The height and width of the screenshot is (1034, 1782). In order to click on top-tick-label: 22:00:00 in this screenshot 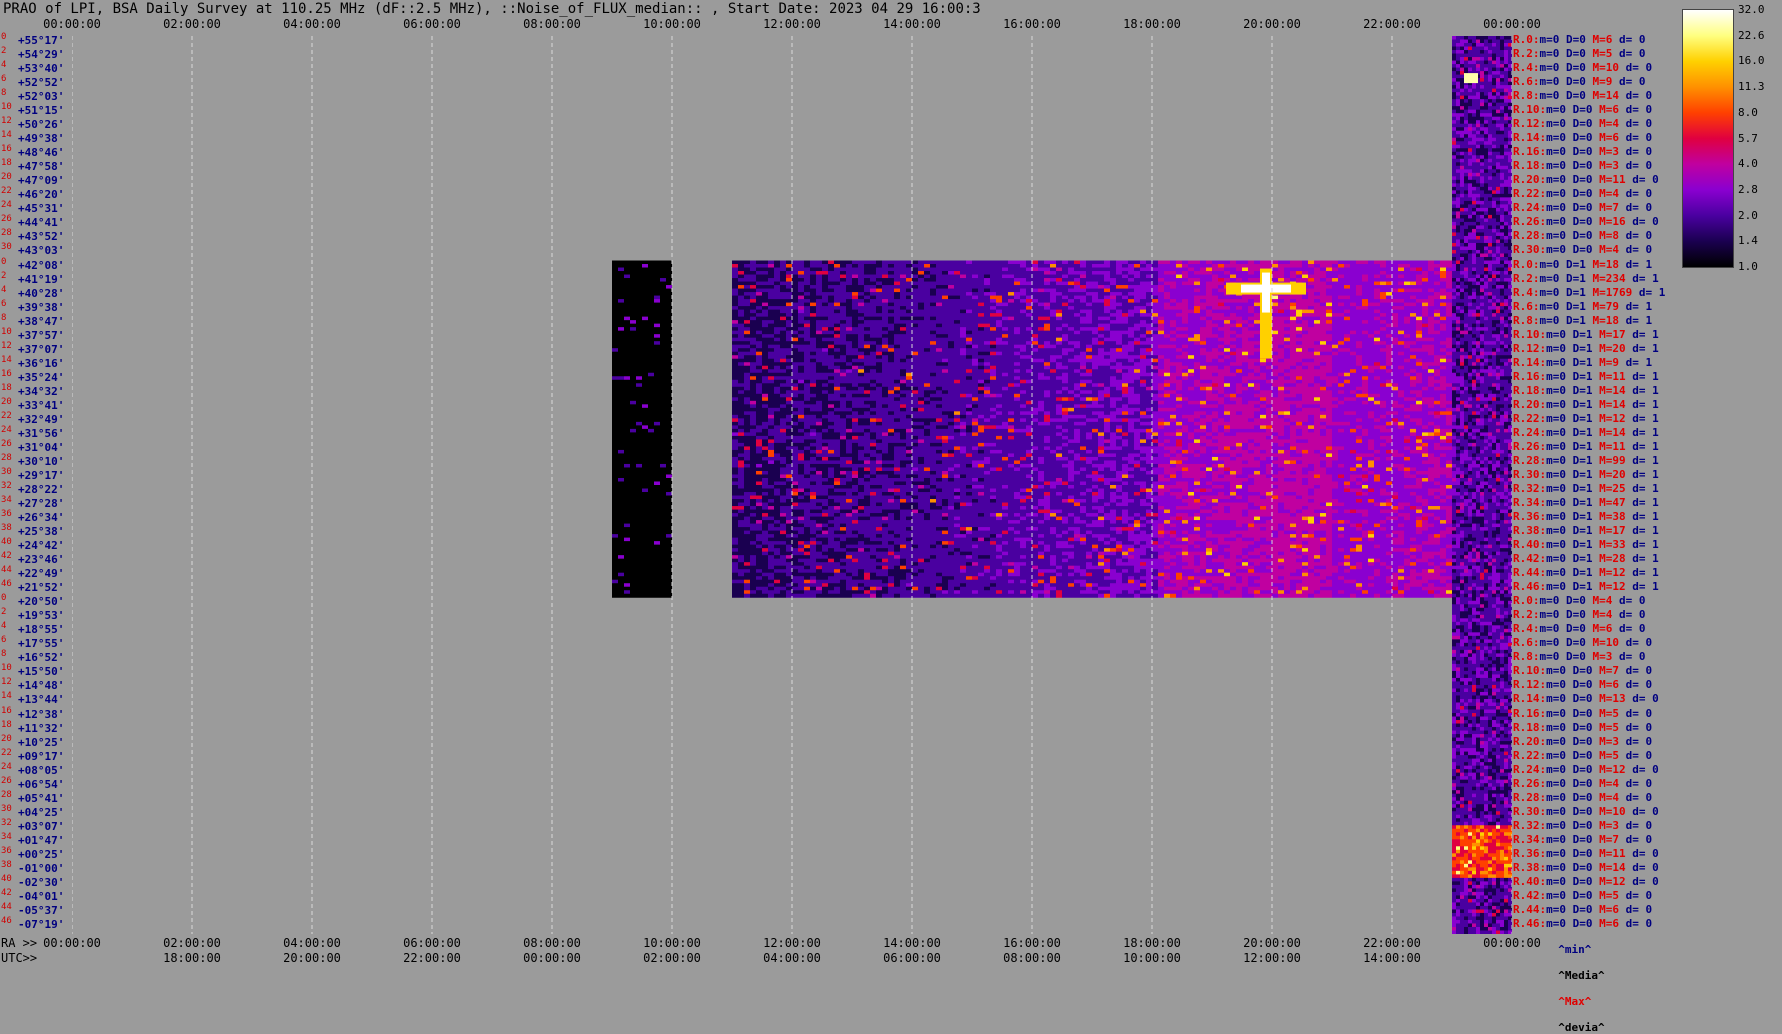, I will do `click(1392, 24)`.